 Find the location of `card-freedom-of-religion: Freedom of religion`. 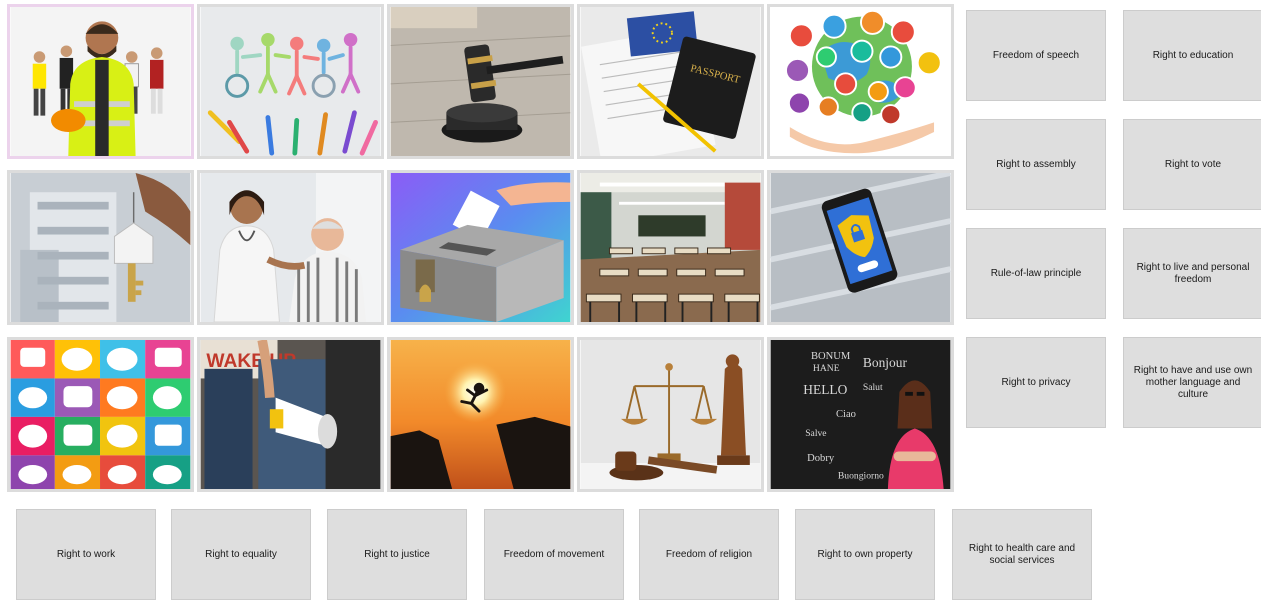

card-freedom-of-religion: Freedom of religion is located at coordinates (709, 554).